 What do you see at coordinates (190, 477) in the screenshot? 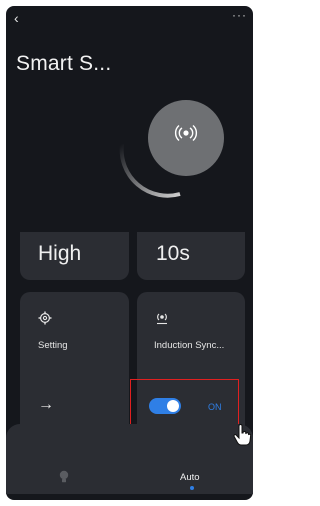
I see `nav-auto-label: Auto` at bounding box center [190, 477].